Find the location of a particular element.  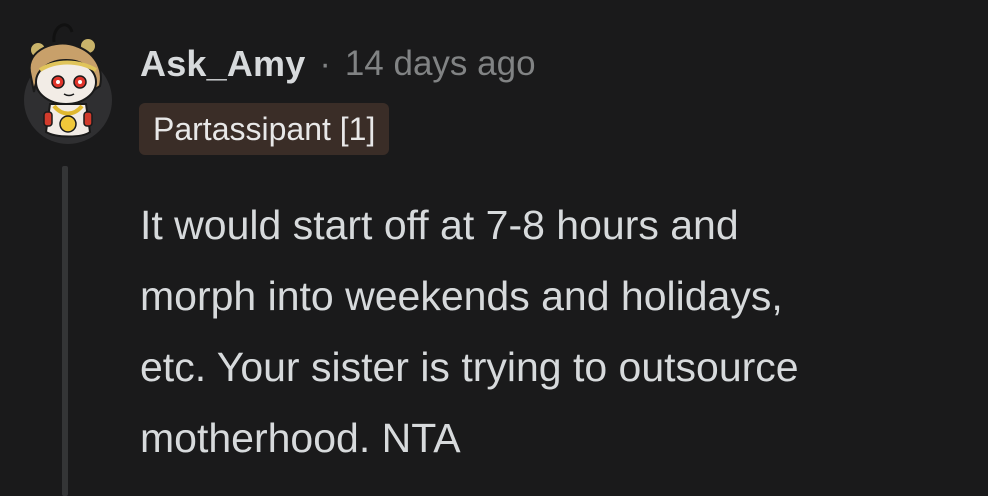

comment-meta: Ask_Amy · 14 days ago is located at coordinates (338, 64).